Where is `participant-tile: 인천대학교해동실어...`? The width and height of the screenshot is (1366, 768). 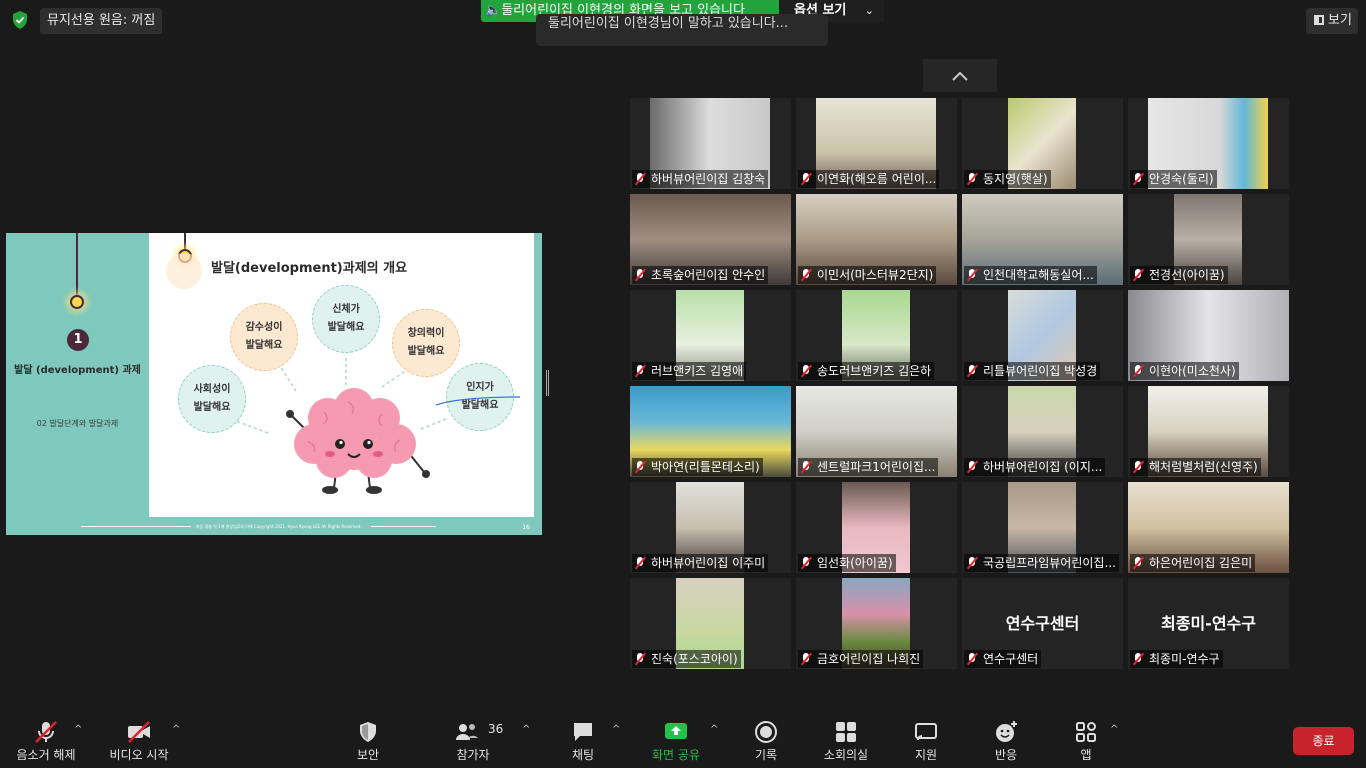
participant-tile: 인천대학교해동실어... is located at coordinates (1042, 239).